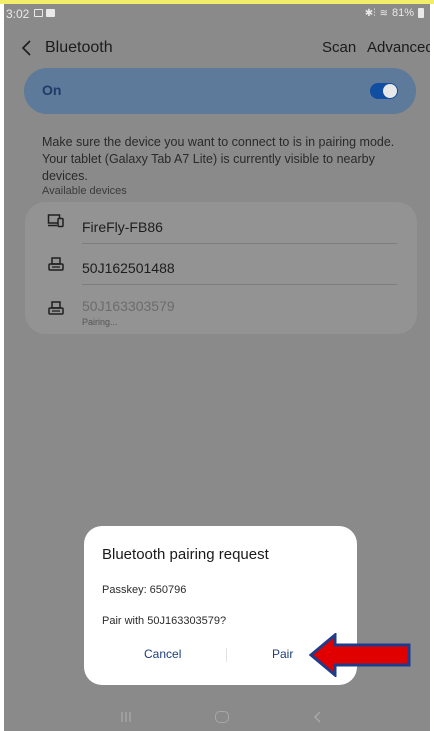  Describe the element at coordinates (185, 554) in the screenshot. I see `dialog-title: Bluetooth pairing request` at that location.